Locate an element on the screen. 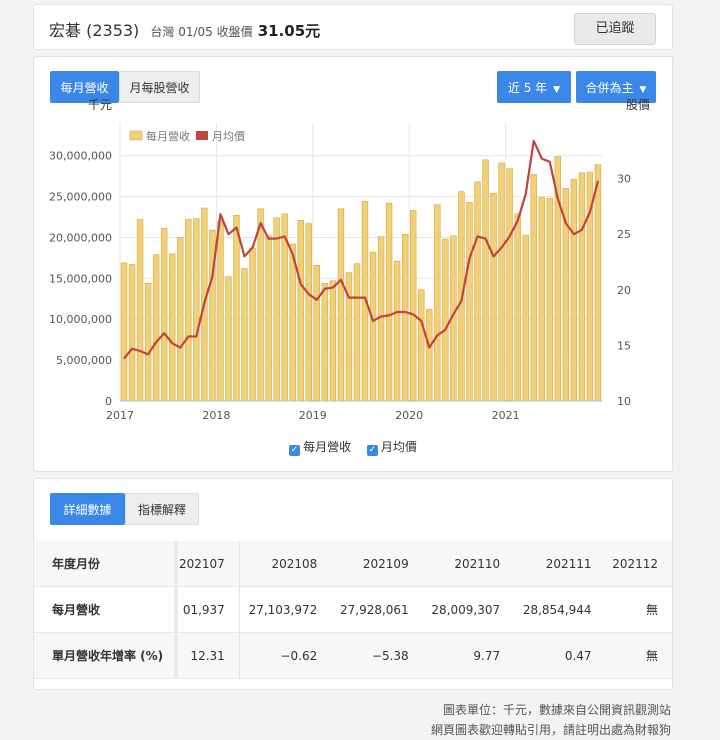 The height and width of the screenshot is (740, 720). y-tick-label: 25,000,000 is located at coordinates (80, 197).